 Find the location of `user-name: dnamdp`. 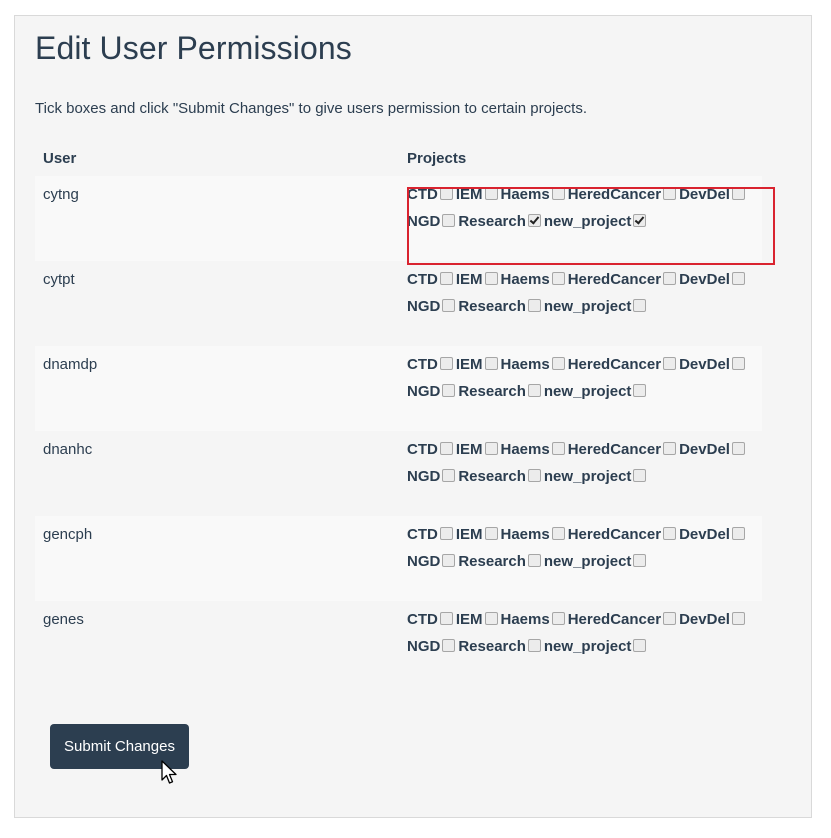

user-name: dnamdp is located at coordinates (217, 388).